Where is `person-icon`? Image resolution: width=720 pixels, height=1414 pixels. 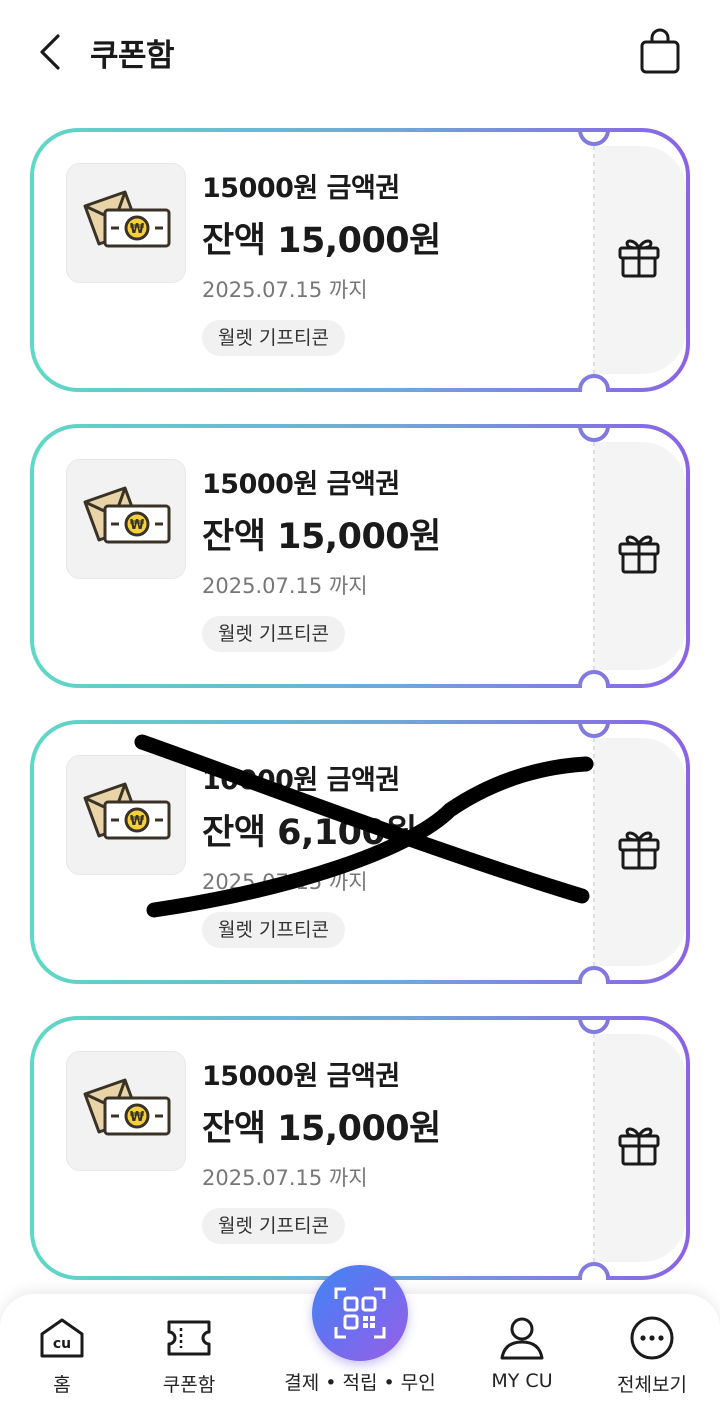 person-icon is located at coordinates (522, 1338).